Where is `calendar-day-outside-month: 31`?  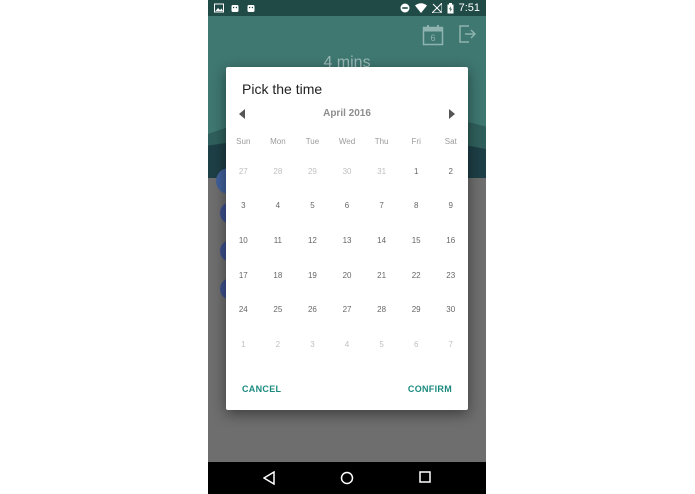
calendar-day-outside-month: 31 is located at coordinates (381, 171).